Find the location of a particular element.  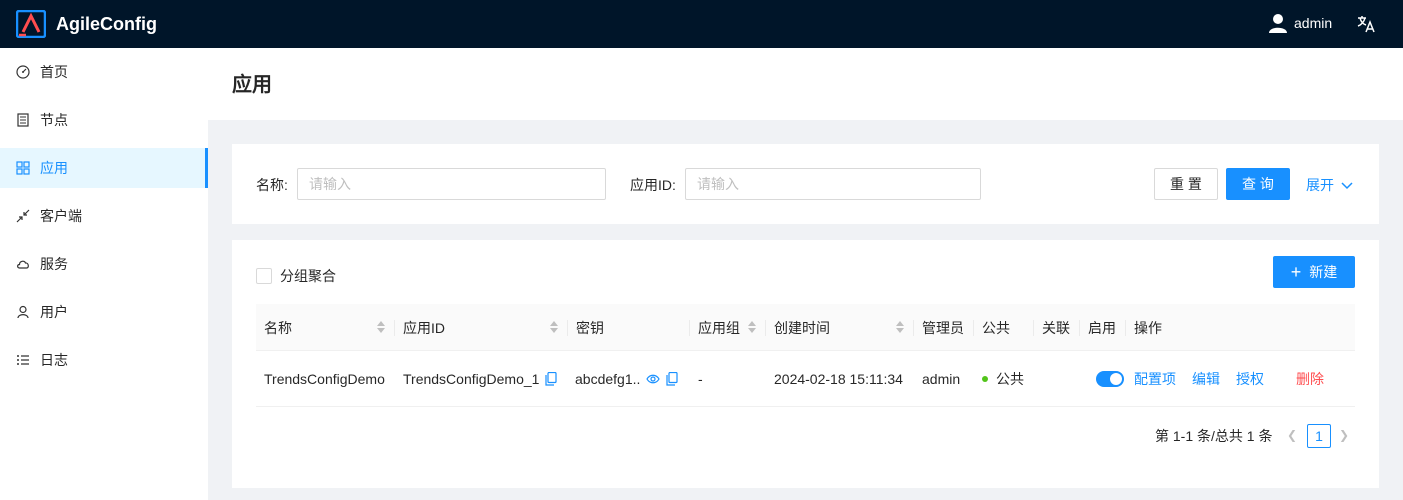

column-label: 操作 is located at coordinates (1148, 327).